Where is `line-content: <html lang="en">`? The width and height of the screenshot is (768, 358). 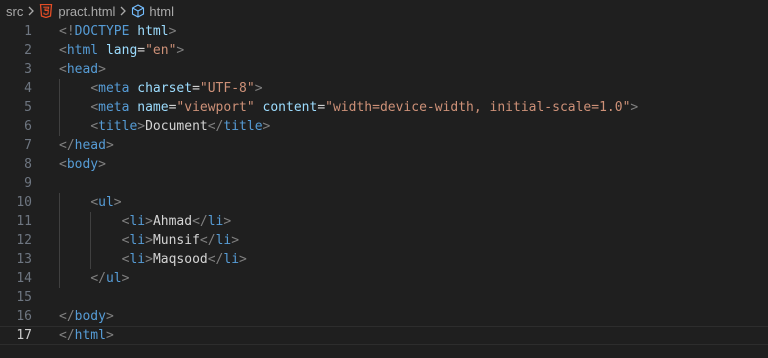 line-content: <html lang="en"> is located at coordinates (121, 50).